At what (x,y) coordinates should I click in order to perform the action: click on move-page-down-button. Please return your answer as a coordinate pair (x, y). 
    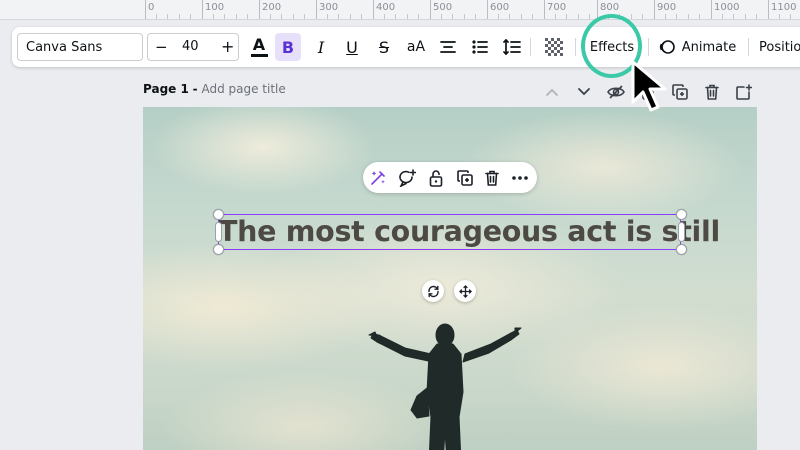
    Looking at the image, I should click on (584, 92).